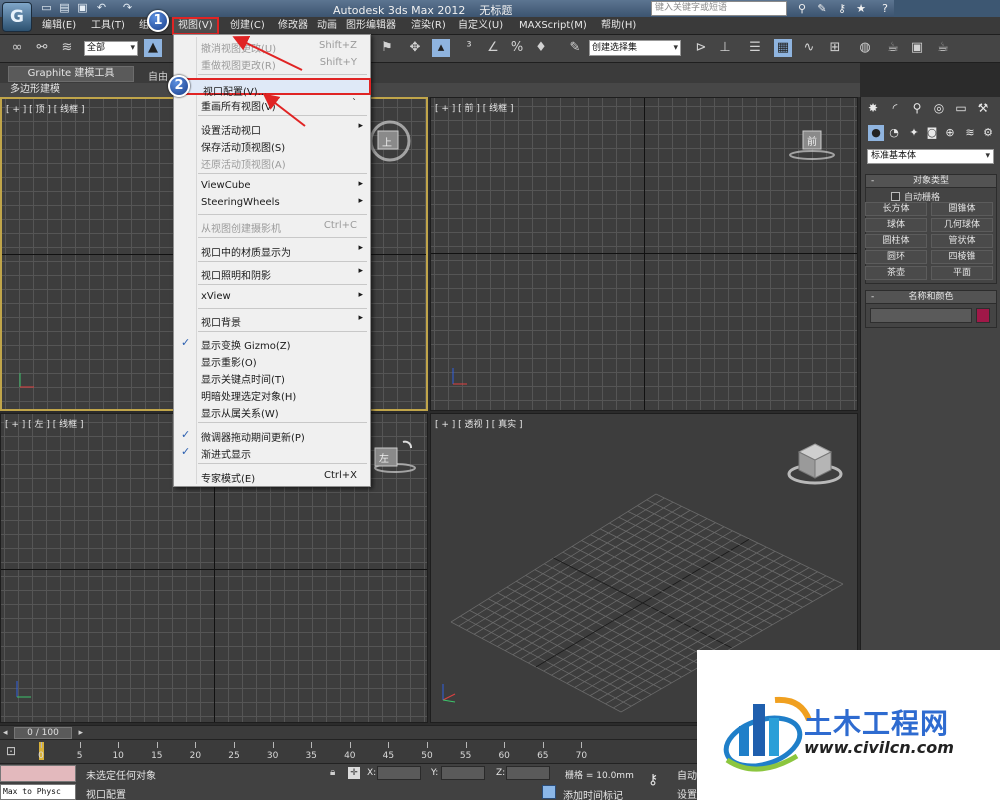 The height and width of the screenshot is (800, 1000). I want to click on layer-manager-icon: ☰, so click(755, 48).